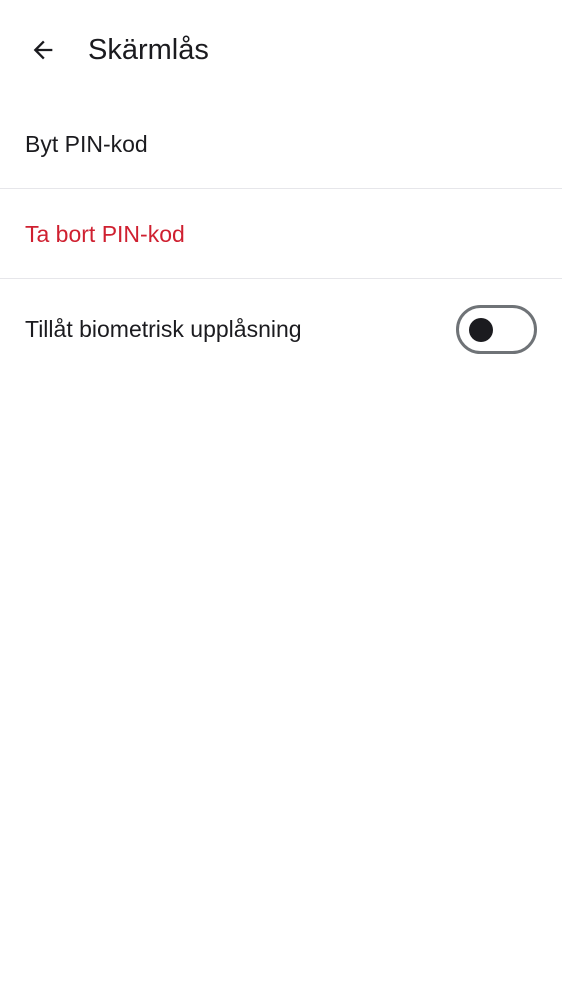  I want to click on change-pin-label: Byt PIN-kod, so click(86, 144).